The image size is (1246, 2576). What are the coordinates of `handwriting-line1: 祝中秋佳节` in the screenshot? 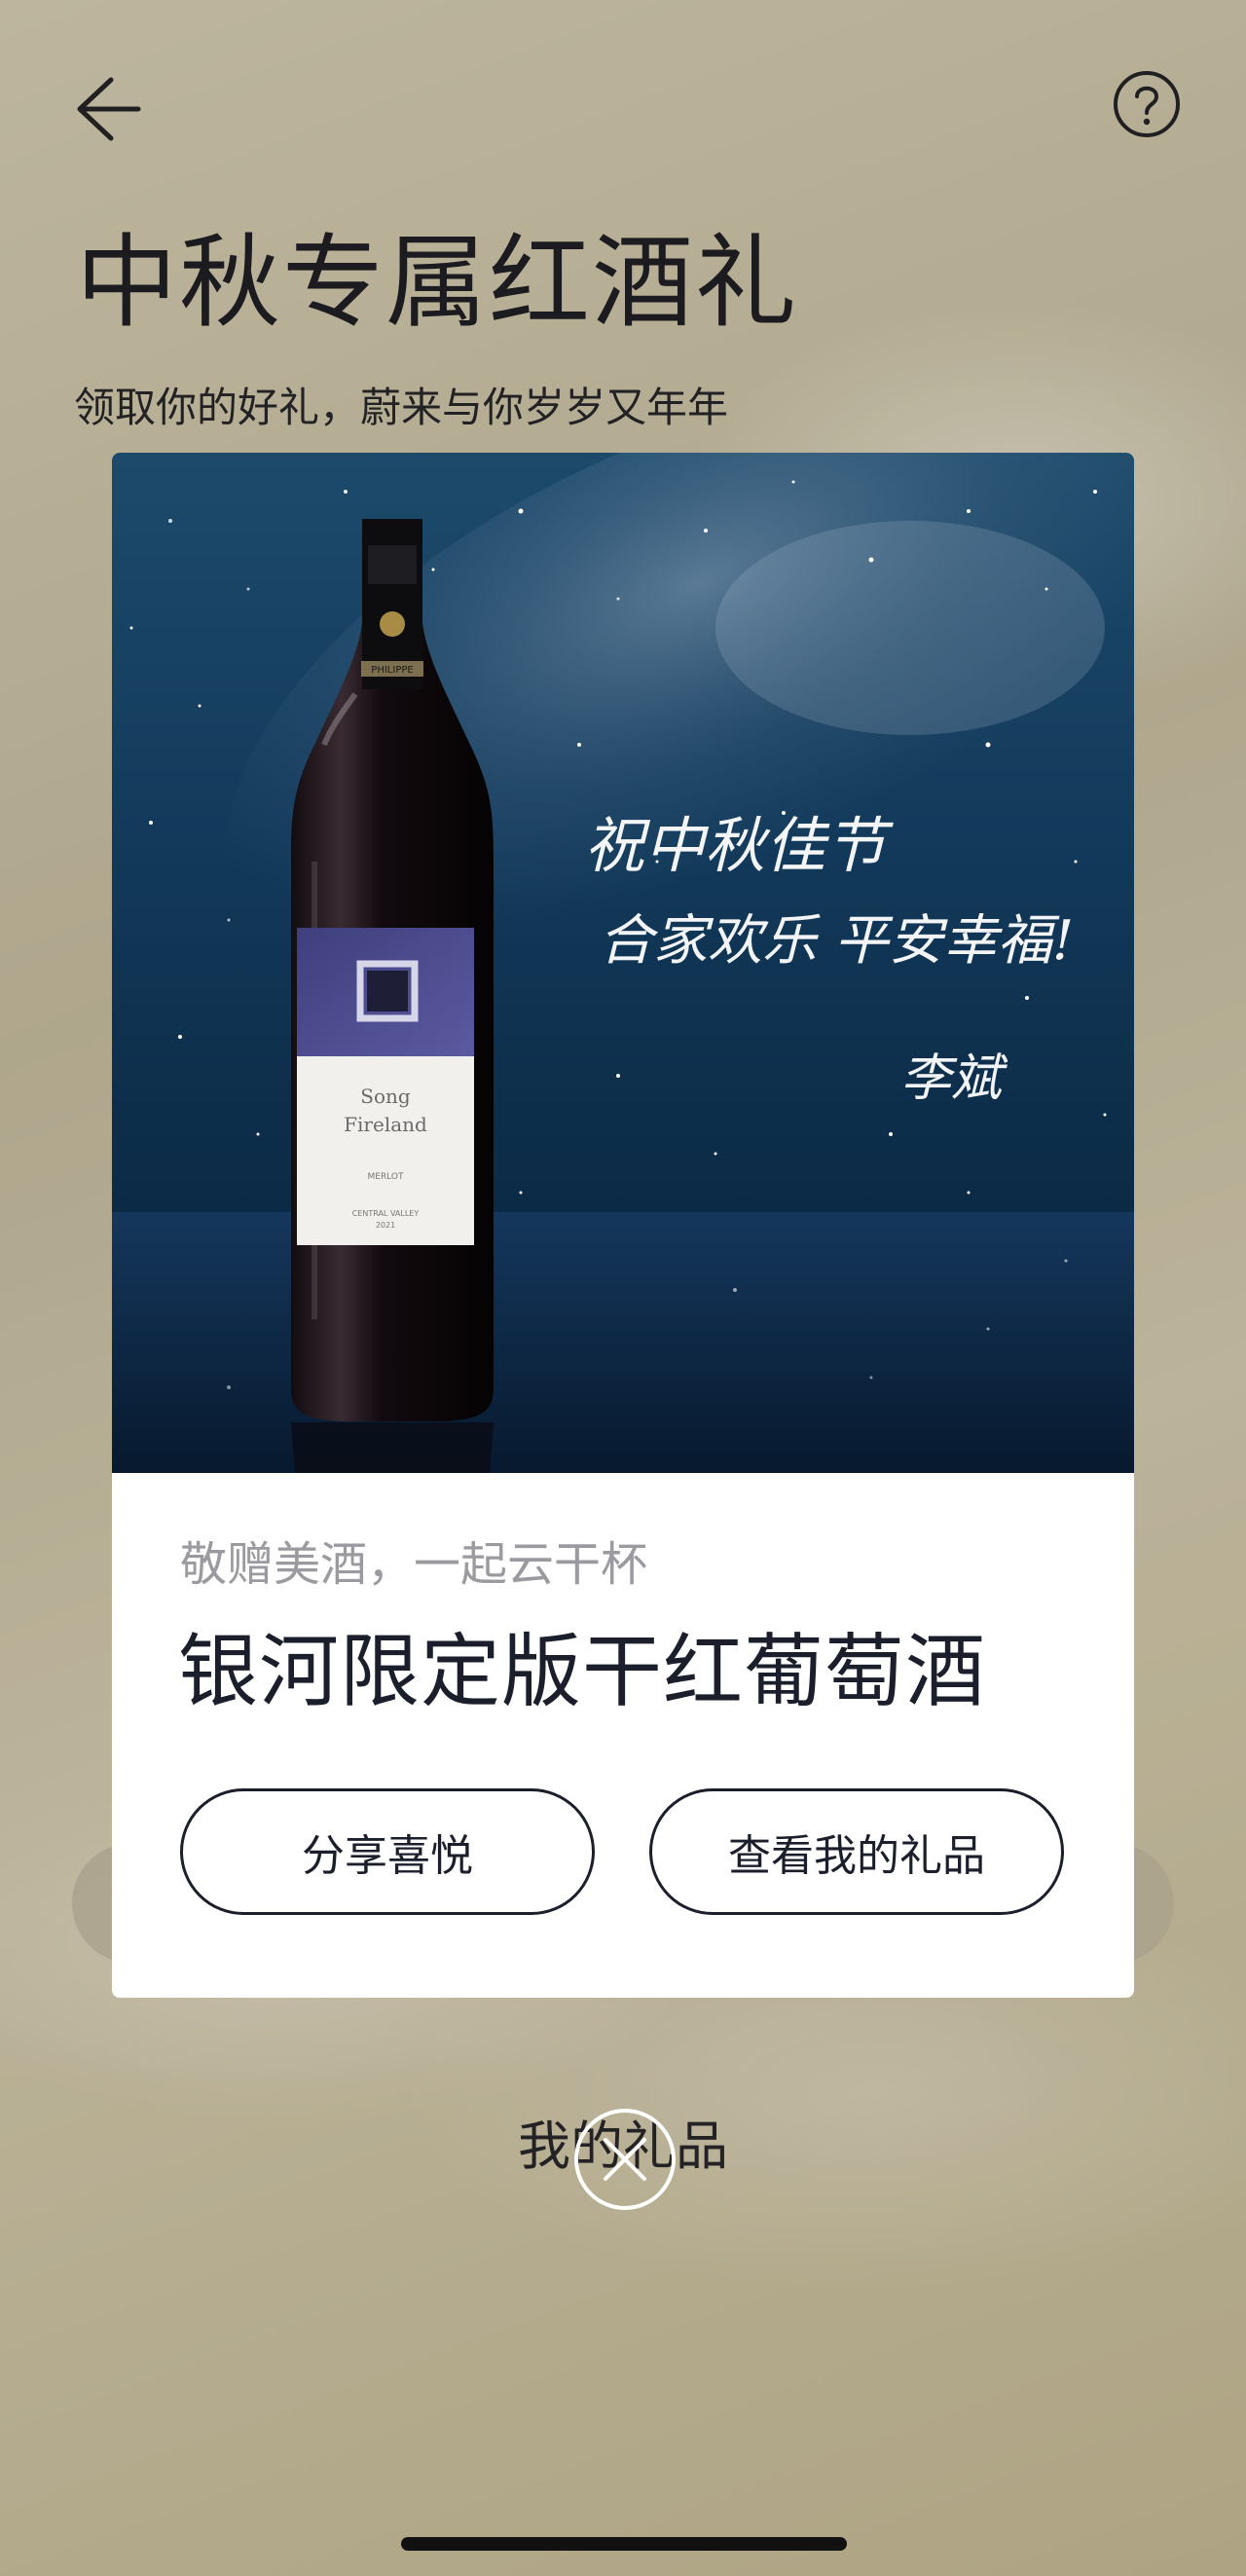 It's located at (739, 845).